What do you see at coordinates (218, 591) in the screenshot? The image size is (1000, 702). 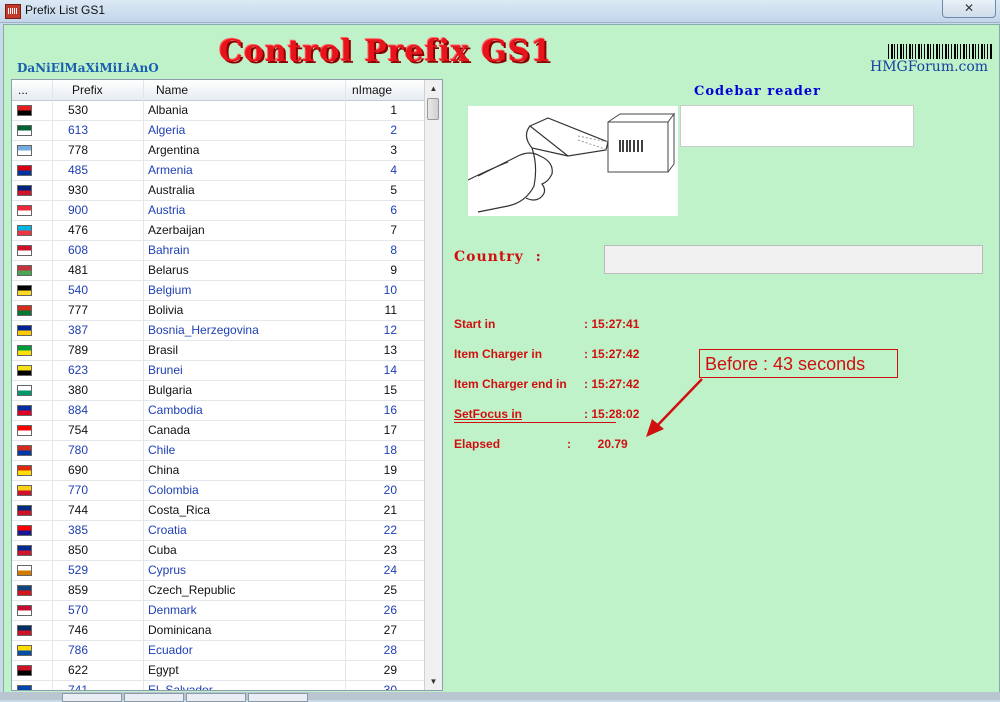 I see `table-row: 859 Czech_Republic 25` at bounding box center [218, 591].